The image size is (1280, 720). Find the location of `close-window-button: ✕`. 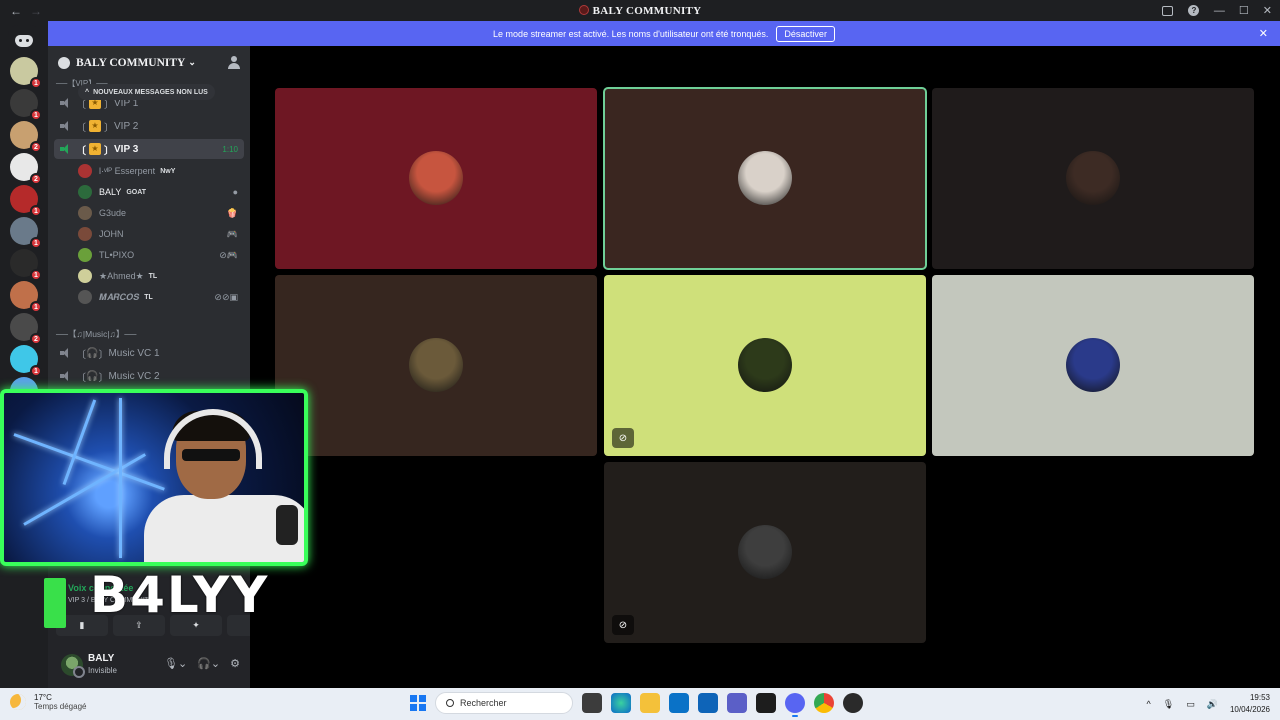

close-window-button: ✕ is located at coordinates (1267, 10).